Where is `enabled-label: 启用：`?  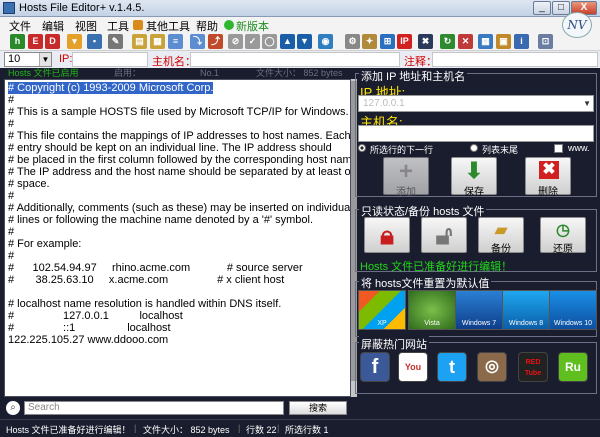 enabled-label: 启用： is located at coordinates (128, 73).